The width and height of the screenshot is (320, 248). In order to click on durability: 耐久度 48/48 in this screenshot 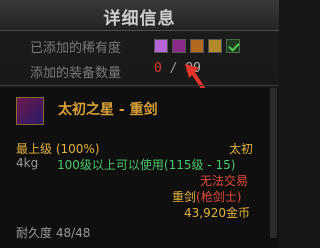, I will do `click(53, 232)`.